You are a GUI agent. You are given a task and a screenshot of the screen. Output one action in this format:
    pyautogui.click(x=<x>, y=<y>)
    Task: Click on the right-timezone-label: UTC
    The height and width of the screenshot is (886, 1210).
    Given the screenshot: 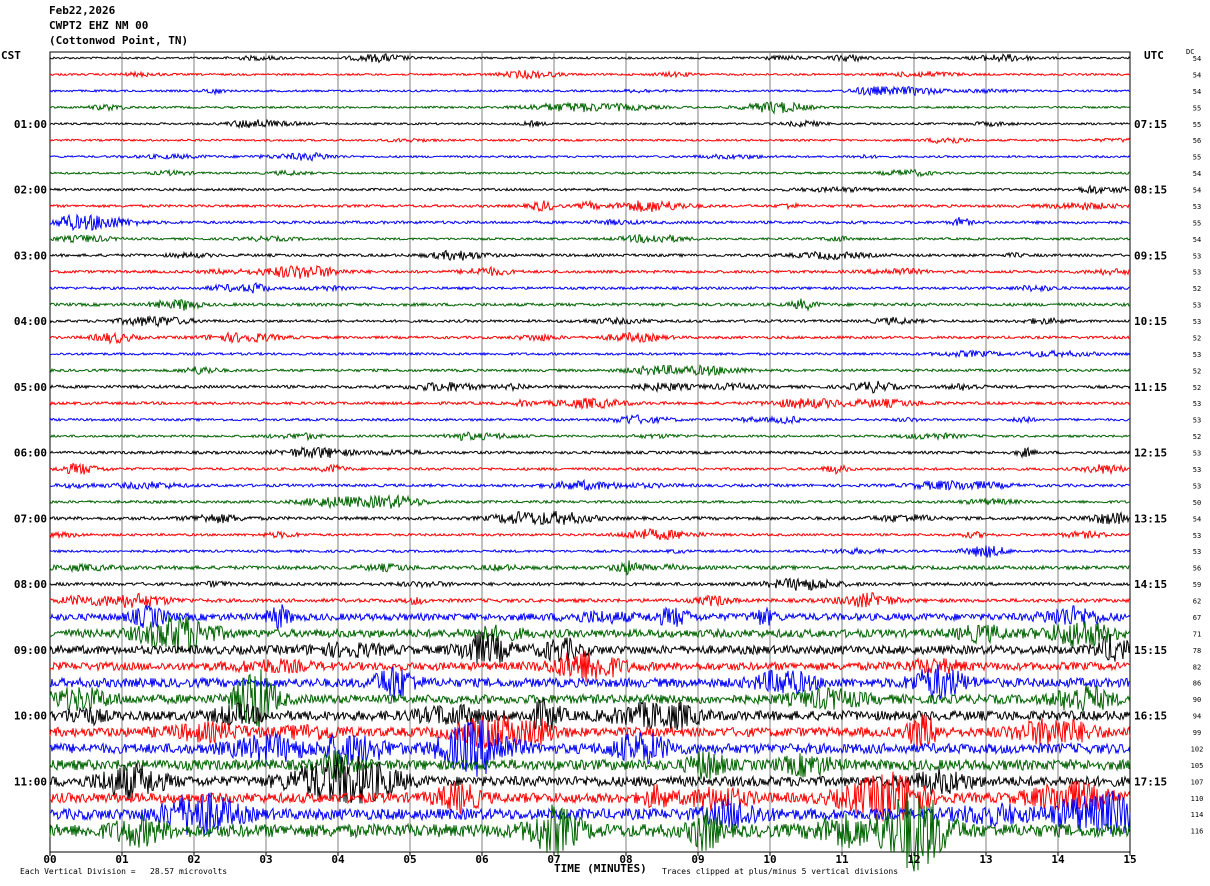 What is the action you would take?
    pyautogui.click(x=1154, y=55)
    